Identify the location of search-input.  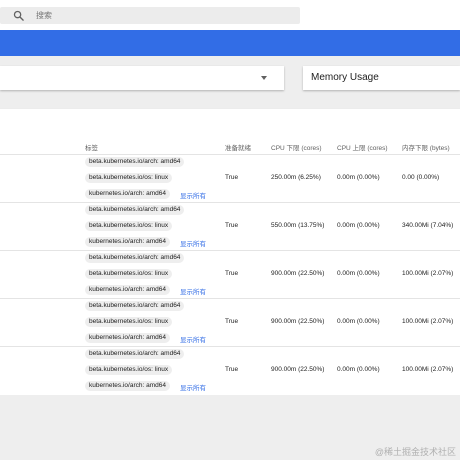
(166, 15).